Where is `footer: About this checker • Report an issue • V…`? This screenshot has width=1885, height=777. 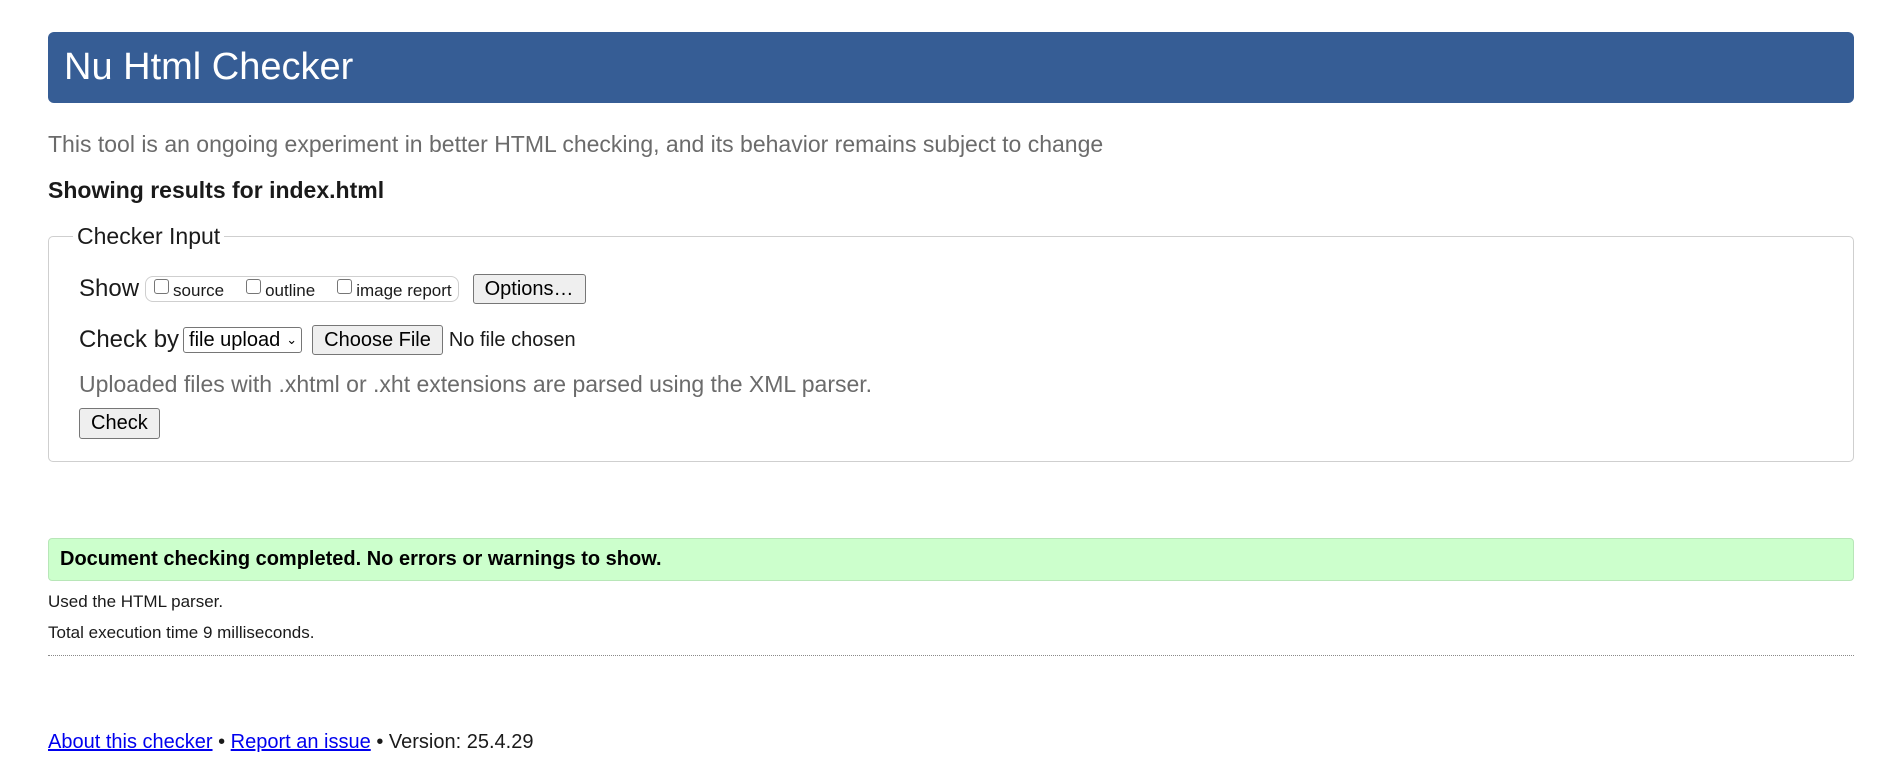
footer: About this checker • Report an issue • V… is located at coordinates (290, 742).